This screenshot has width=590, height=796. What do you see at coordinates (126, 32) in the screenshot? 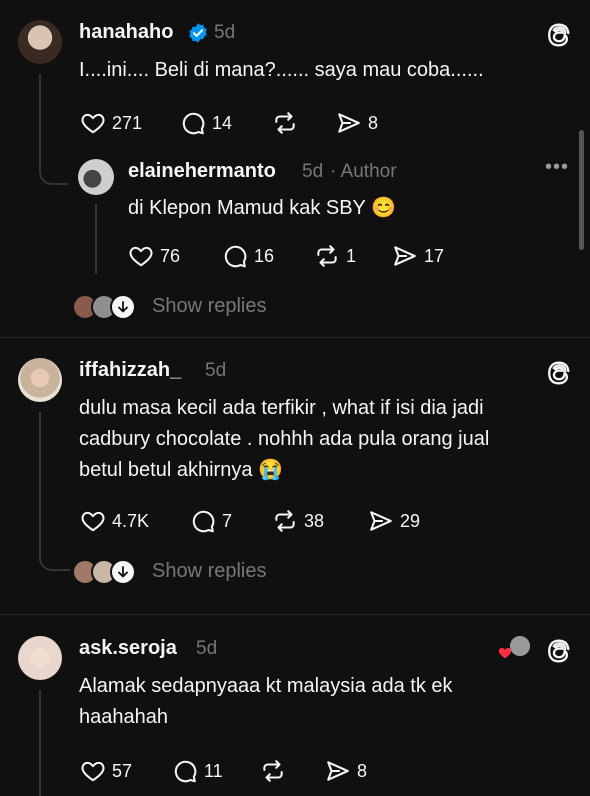
I see `username: hanahaho` at bounding box center [126, 32].